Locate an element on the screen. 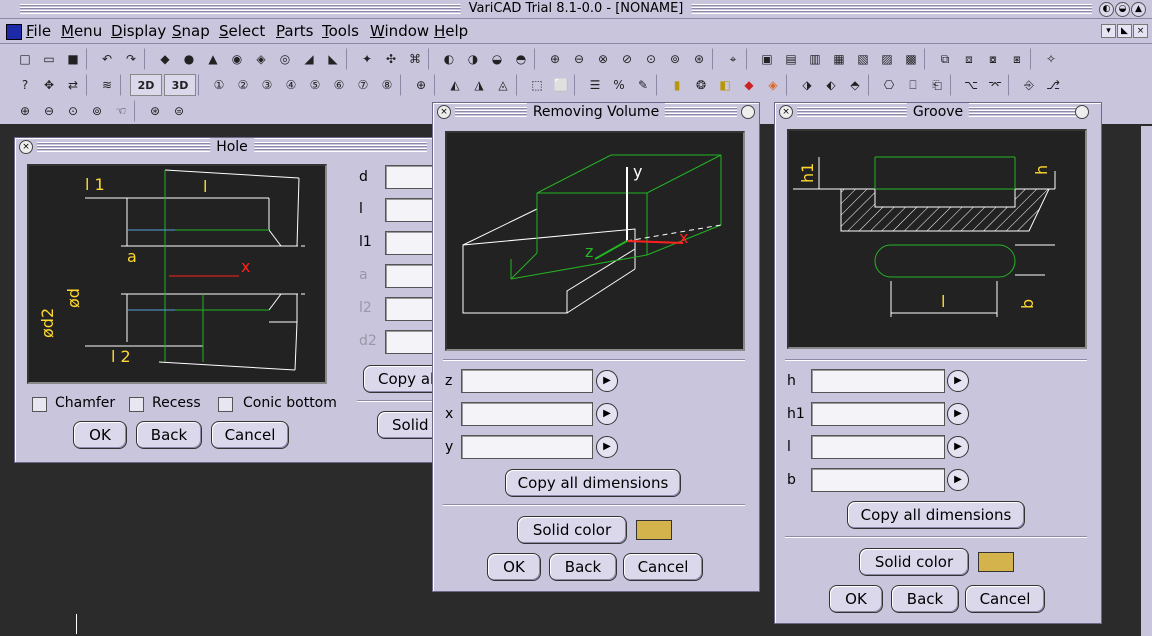 The image size is (1152, 636). move-solid-icon: ✣ is located at coordinates (391, 59).